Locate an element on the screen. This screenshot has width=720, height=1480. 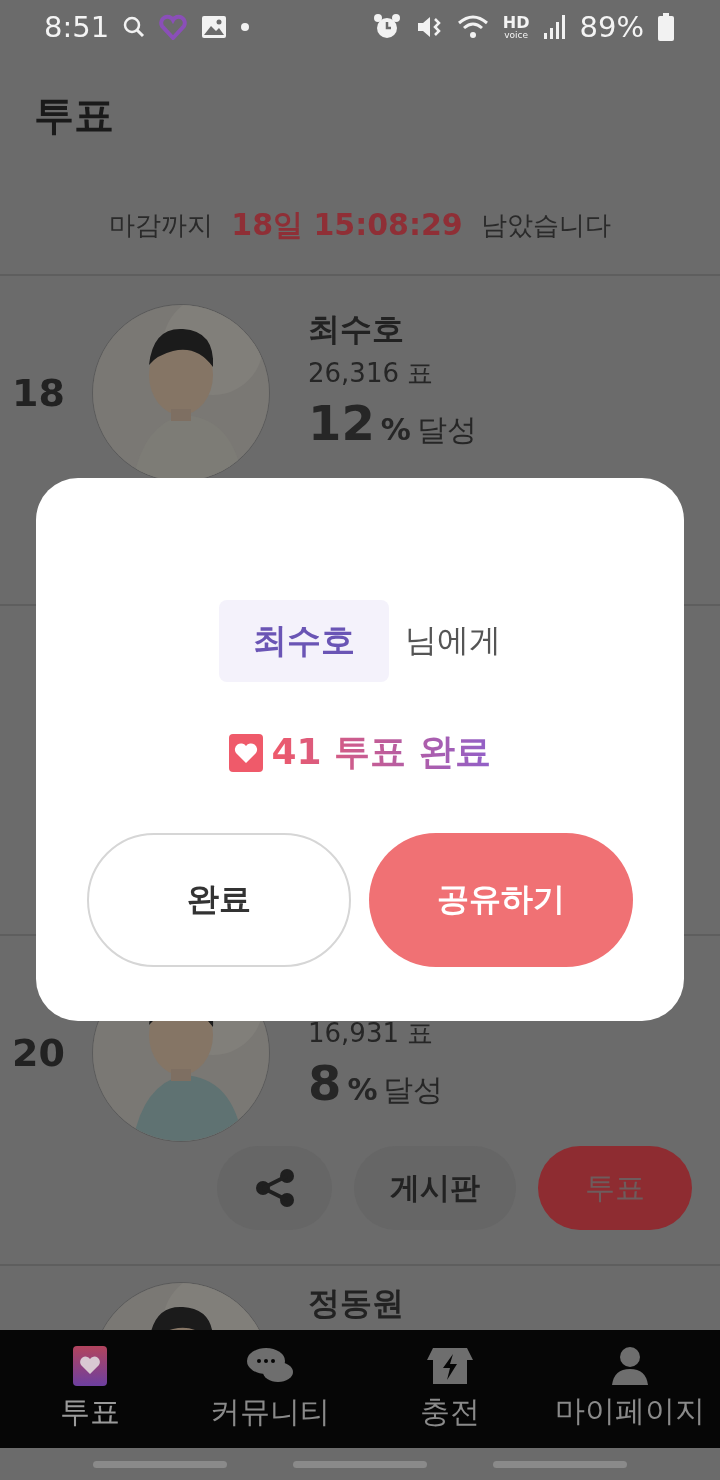
countdown-suffix: 남았습니다 is located at coordinates (545, 225).